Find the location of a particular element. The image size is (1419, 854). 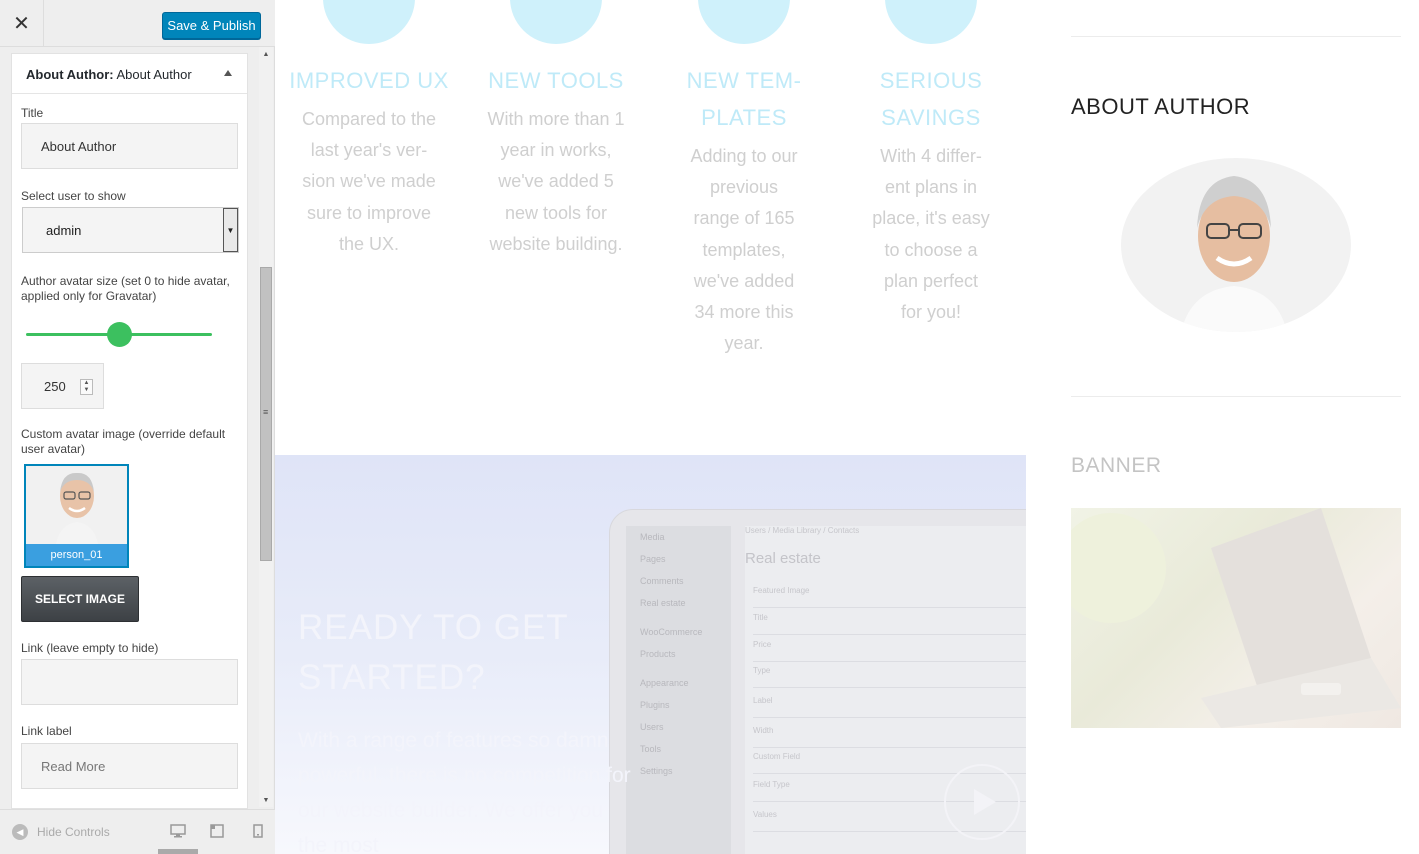

title-label: Title is located at coordinates (32, 113).